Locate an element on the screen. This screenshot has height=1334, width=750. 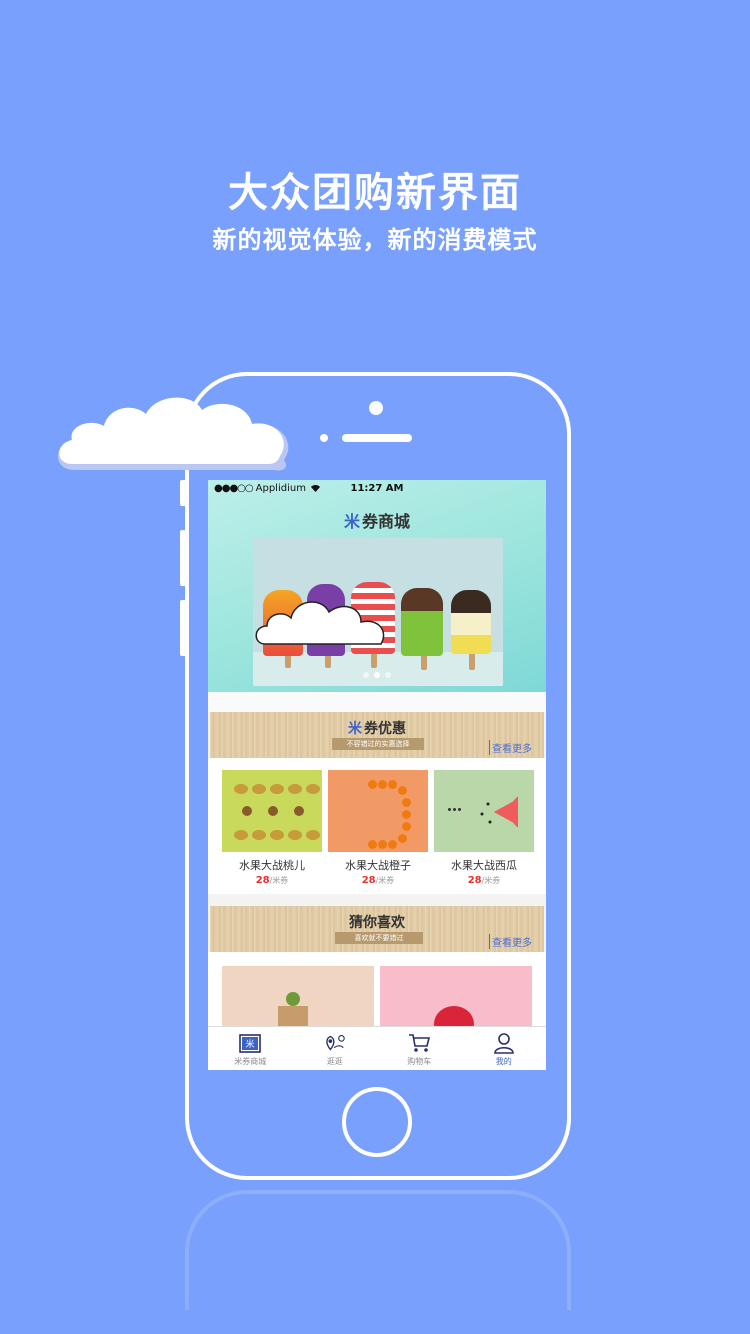
guess-subtitle: 喜欢就不要错过 is located at coordinates (379, 938).